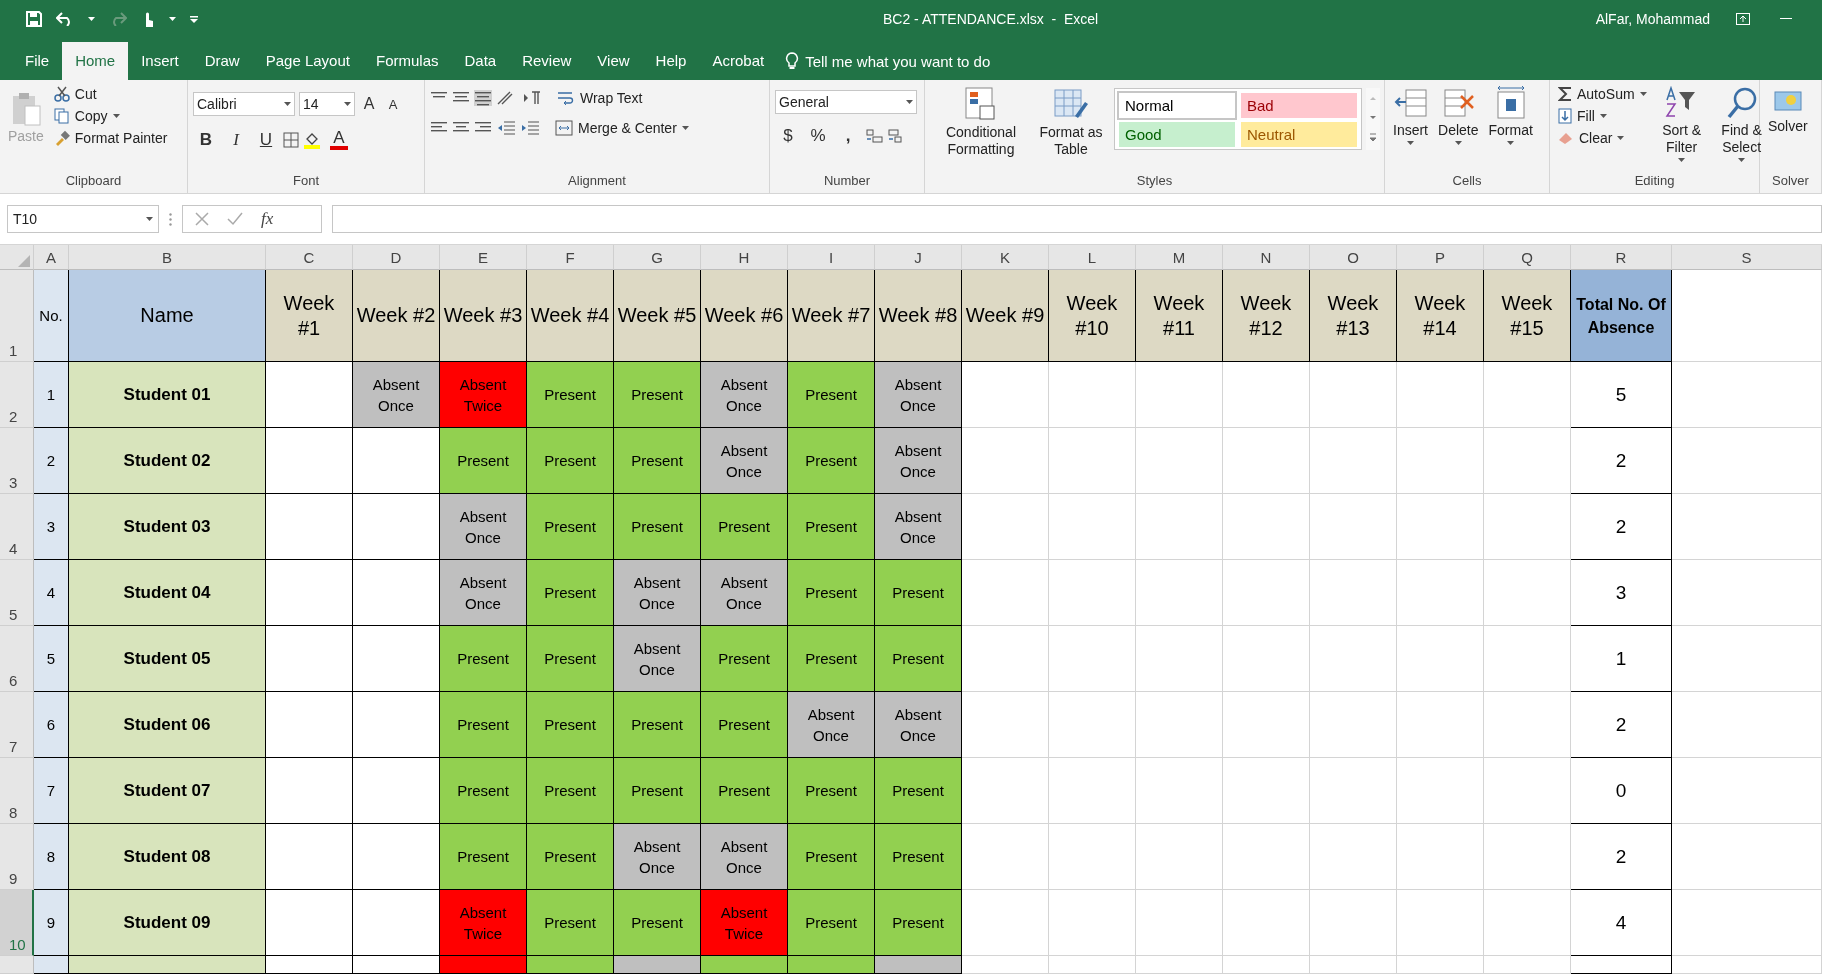 This screenshot has width=1822, height=974. What do you see at coordinates (1743, 19) in the screenshot?
I see `ribbon-display-icon` at bounding box center [1743, 19].